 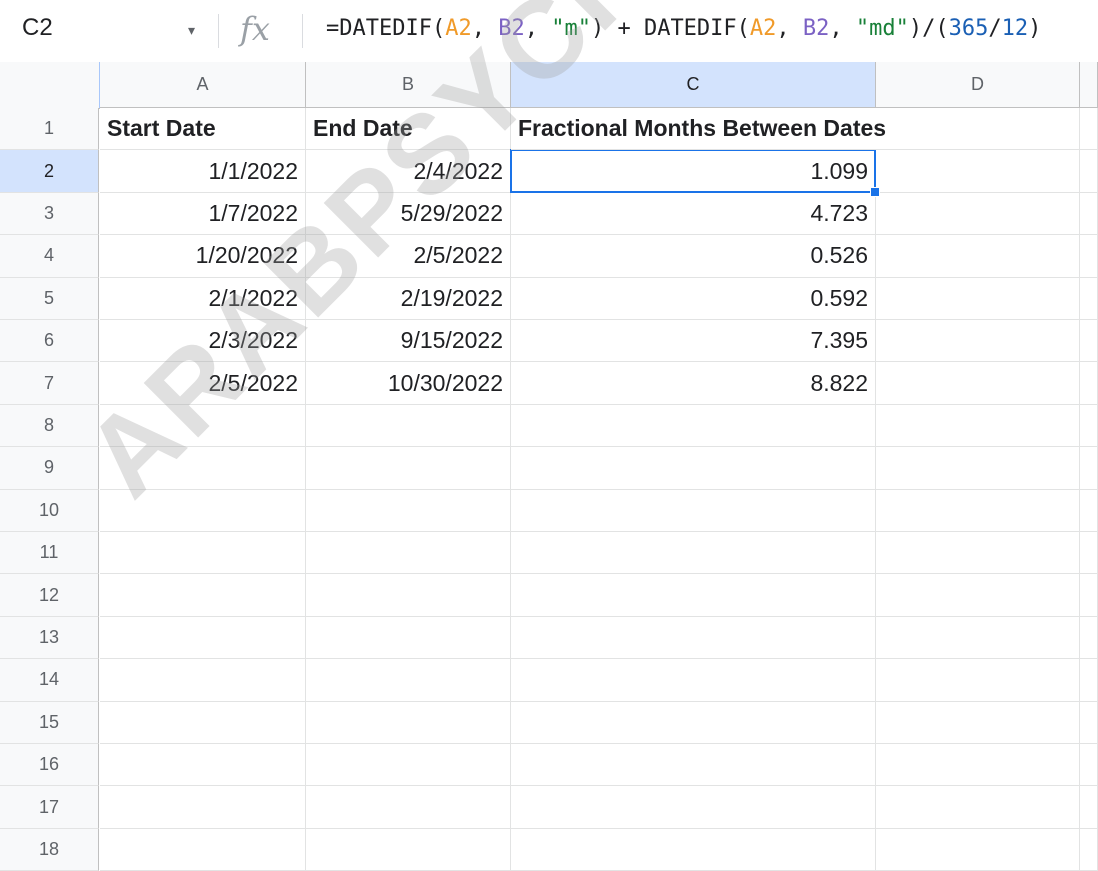 I want to click on cell-d1, so click(x=978, y=129).